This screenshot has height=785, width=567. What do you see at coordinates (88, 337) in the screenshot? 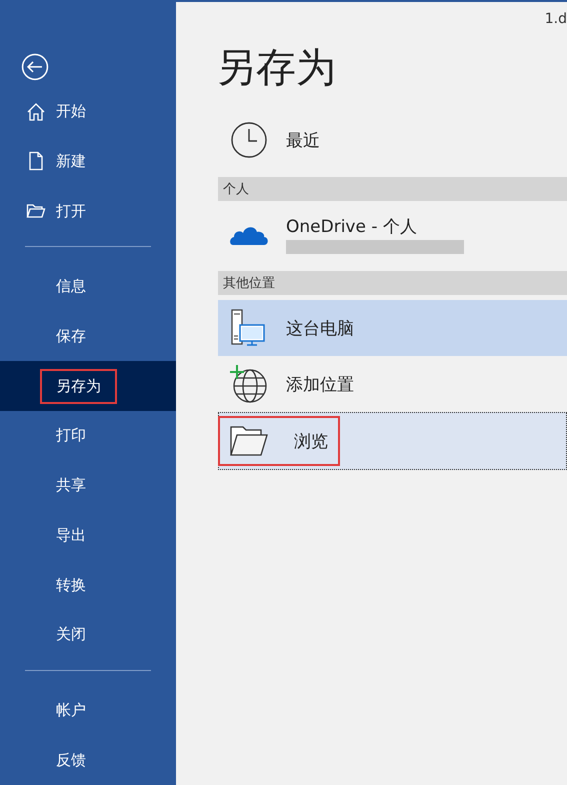
I see `sidebar-item: 保存` at bounding box center [88, 337].